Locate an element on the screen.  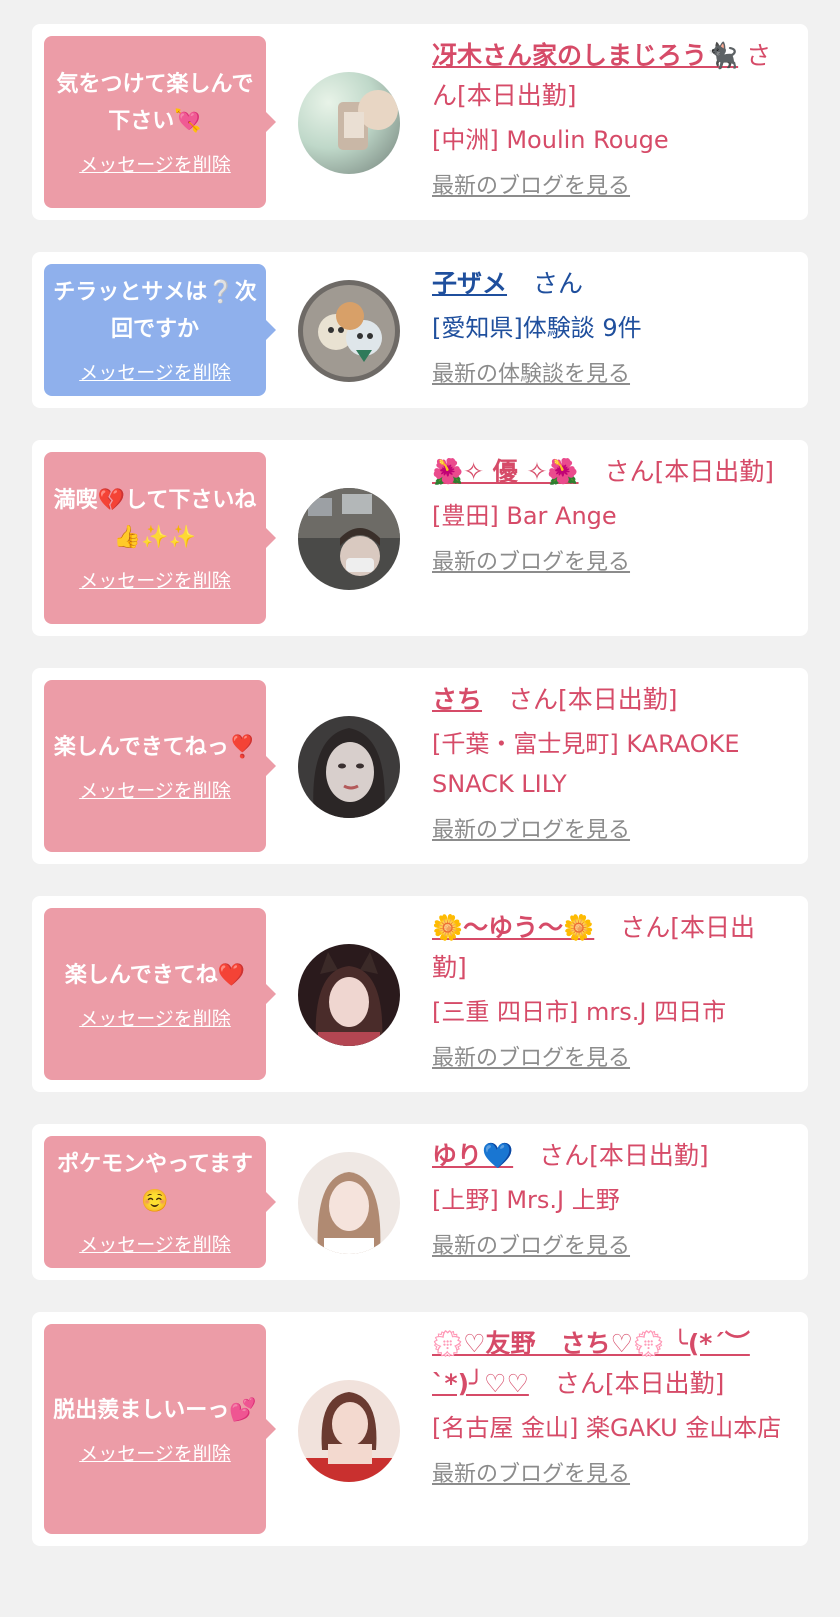
shop-info: [豊田] Bar Ange is located at coordinates (524, 516).